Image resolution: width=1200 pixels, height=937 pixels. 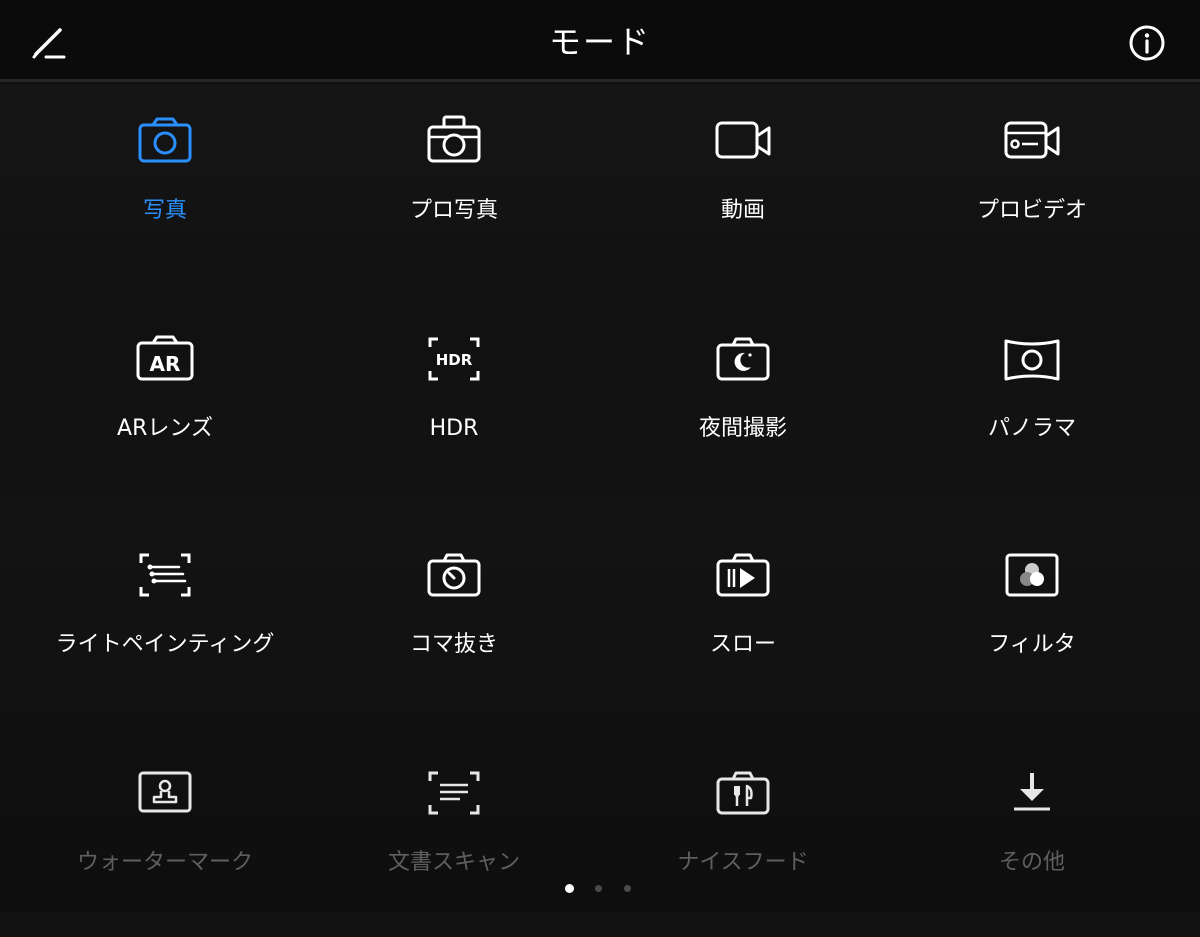 I want to click on mode-pro-video: プロビデオ, so click(x=1032, y=185).